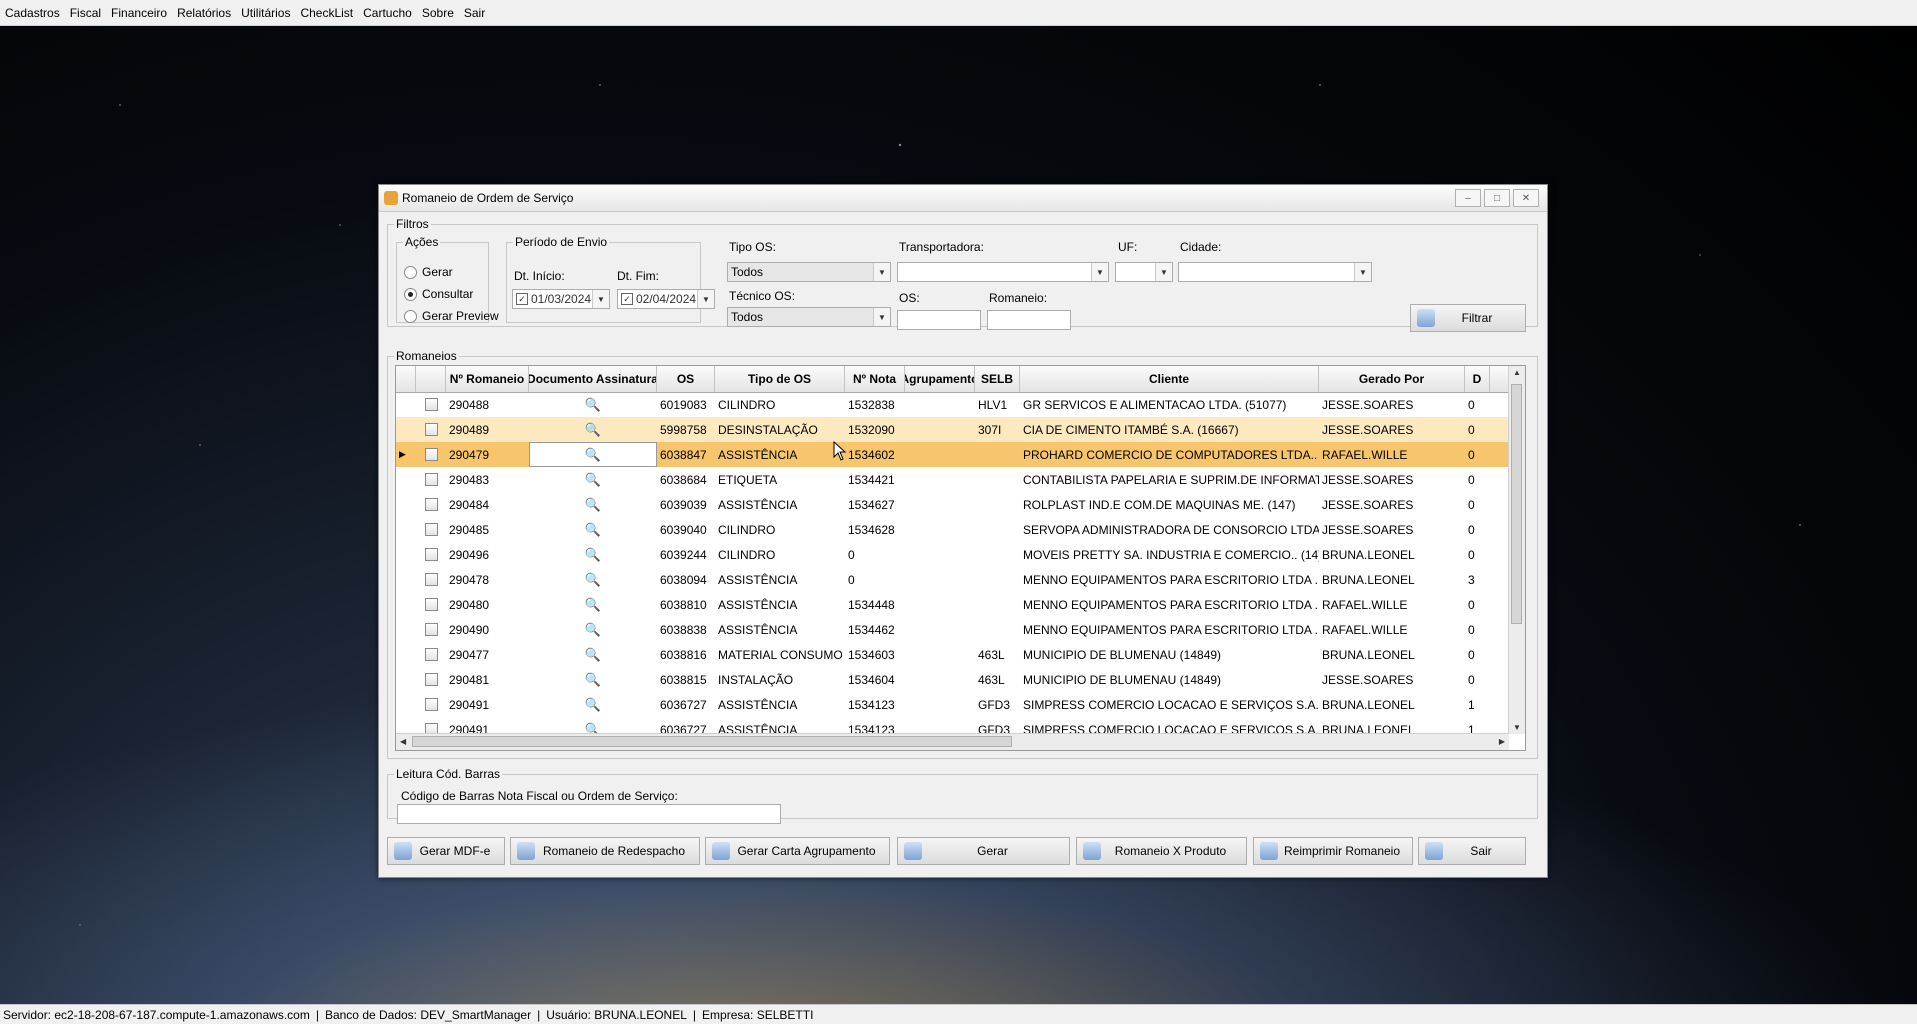 This screenshot has width=1917, height=1024. I want to click on transportadora-select: ▼, so click(1003, 272).